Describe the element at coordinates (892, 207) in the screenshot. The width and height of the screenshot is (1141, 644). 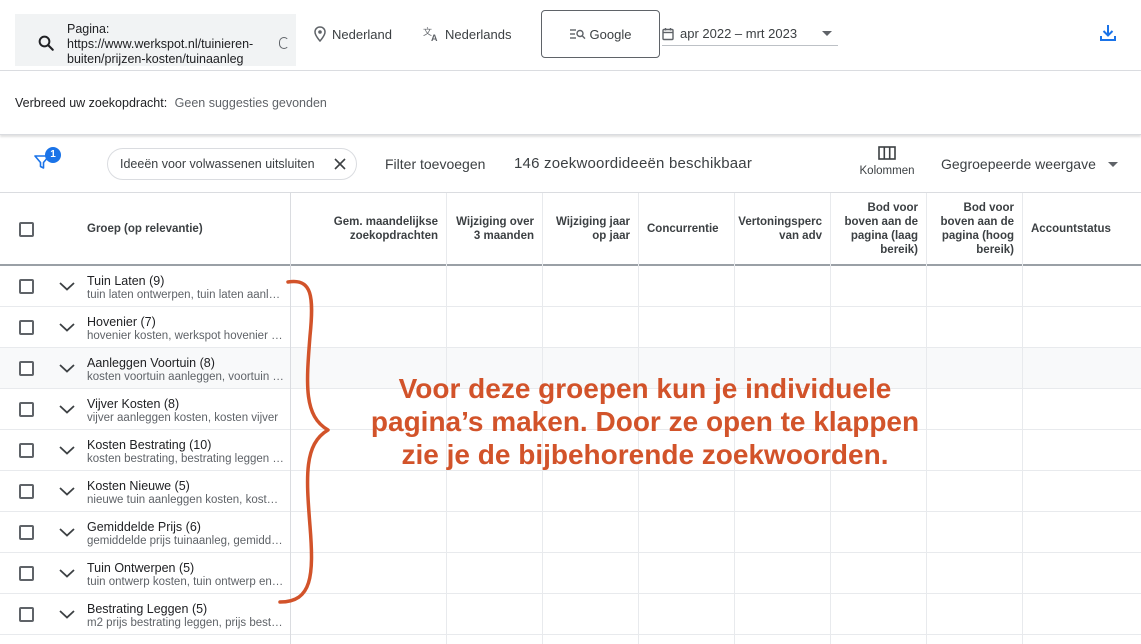
I see `col-header-line: Bod voor` at that location.